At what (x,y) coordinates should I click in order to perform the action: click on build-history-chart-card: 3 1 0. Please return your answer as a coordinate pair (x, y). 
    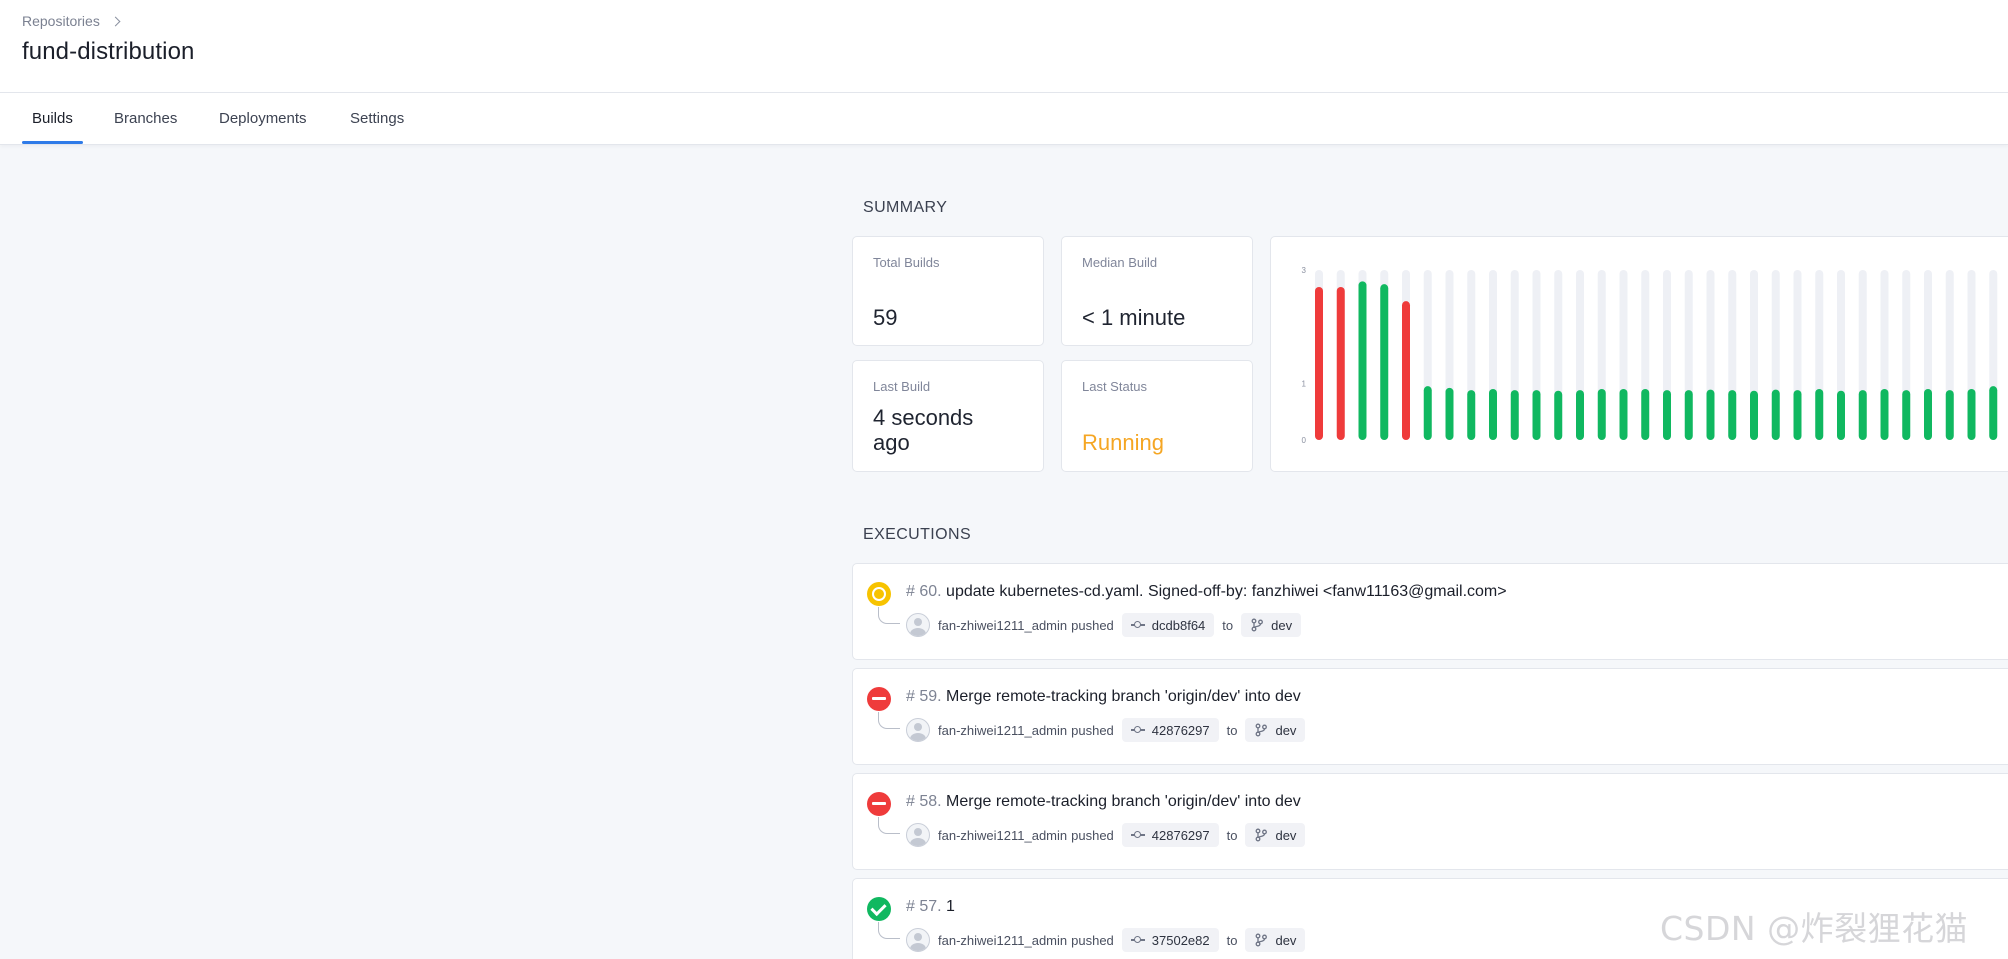
    Looking at the image, I should click on (1639, 354).